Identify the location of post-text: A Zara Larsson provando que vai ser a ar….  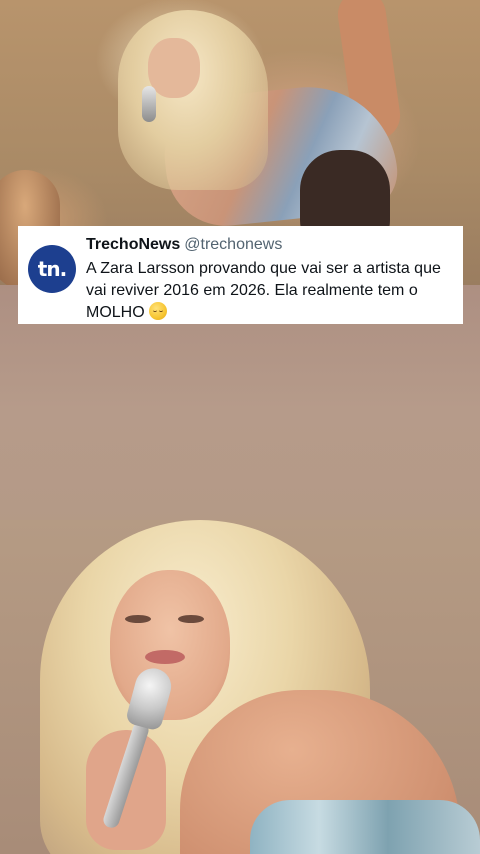
(267, 291).